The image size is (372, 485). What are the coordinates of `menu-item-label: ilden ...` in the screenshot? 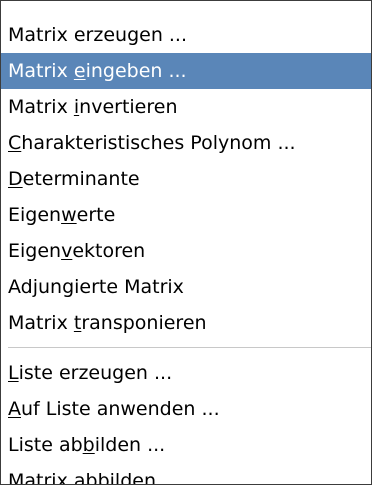 It's located at (130, 445).